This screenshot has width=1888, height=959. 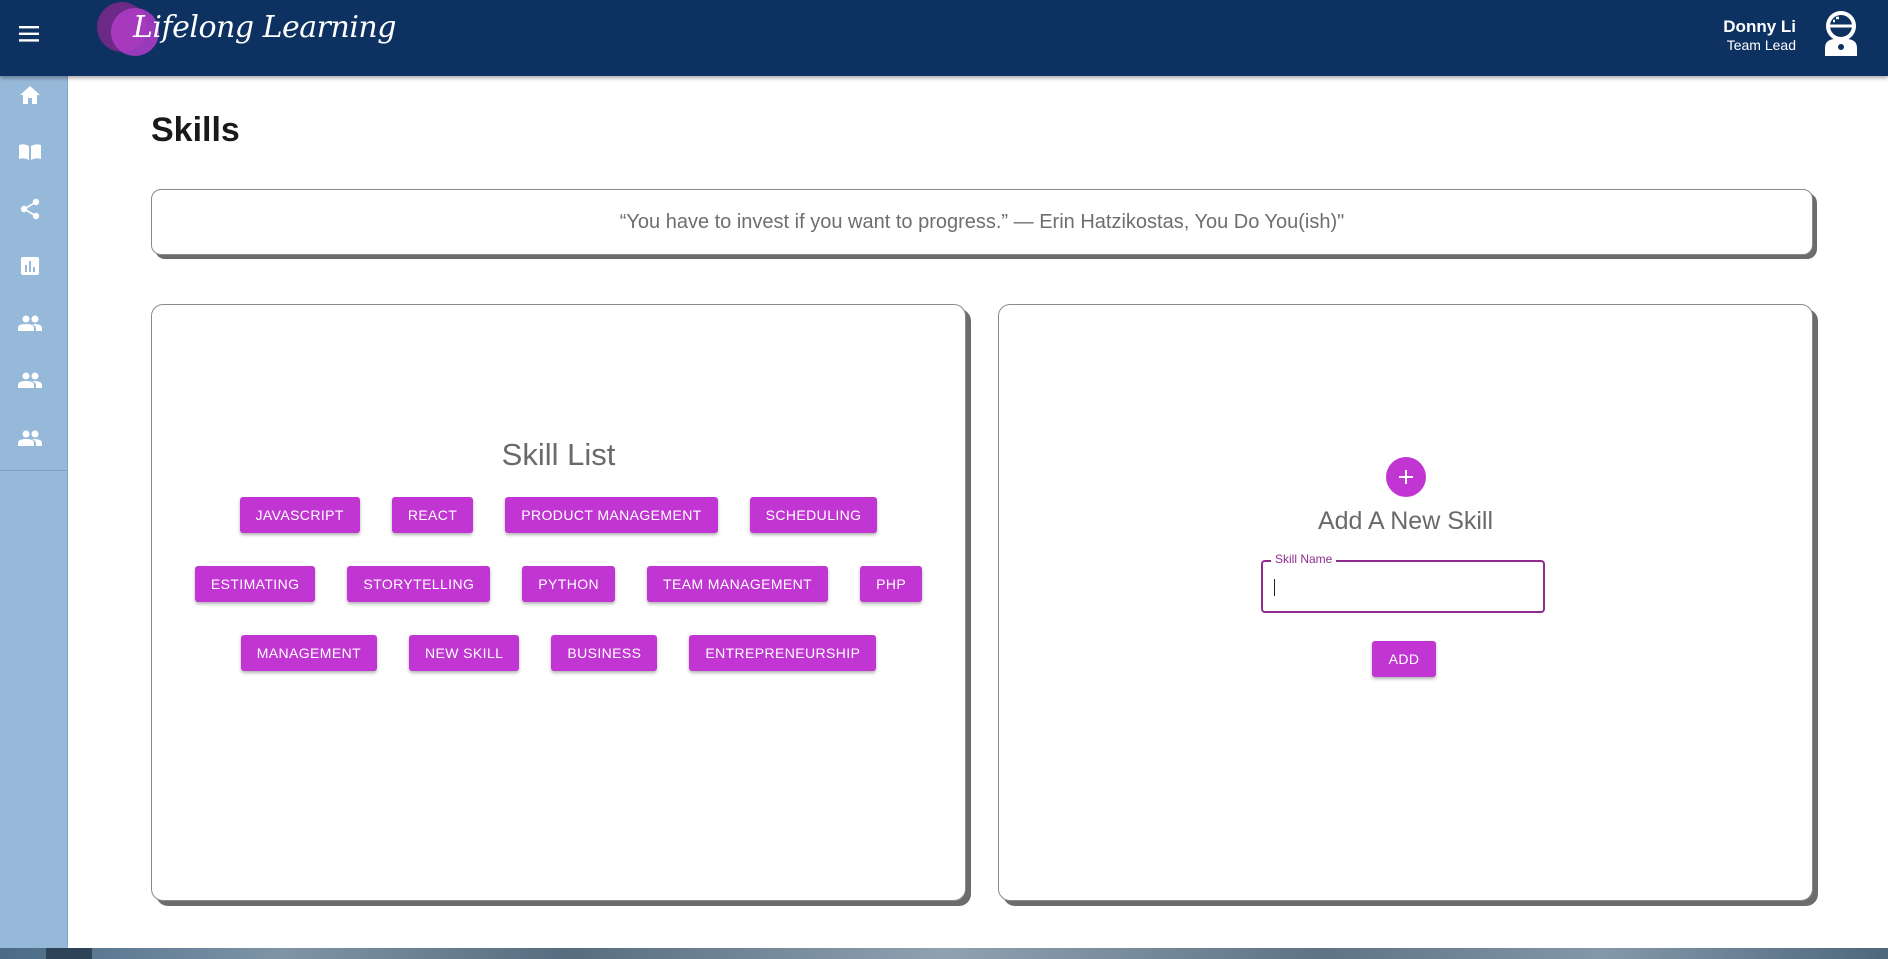 I want to click on skill-chip: ESTIMATING, so click(x=255, y=584).